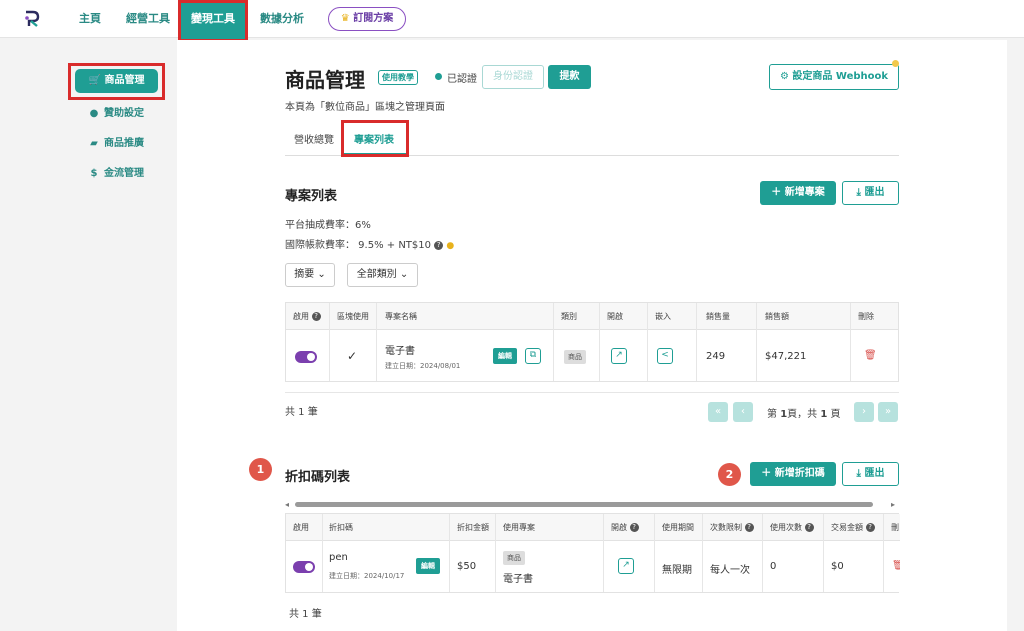 The height and width of the screenshot is (631, 1024). What do you see at coordinates (428, 566) in the screenshot?
I see `discount-edit-button: 編輯` at bounding box center [428, 566].